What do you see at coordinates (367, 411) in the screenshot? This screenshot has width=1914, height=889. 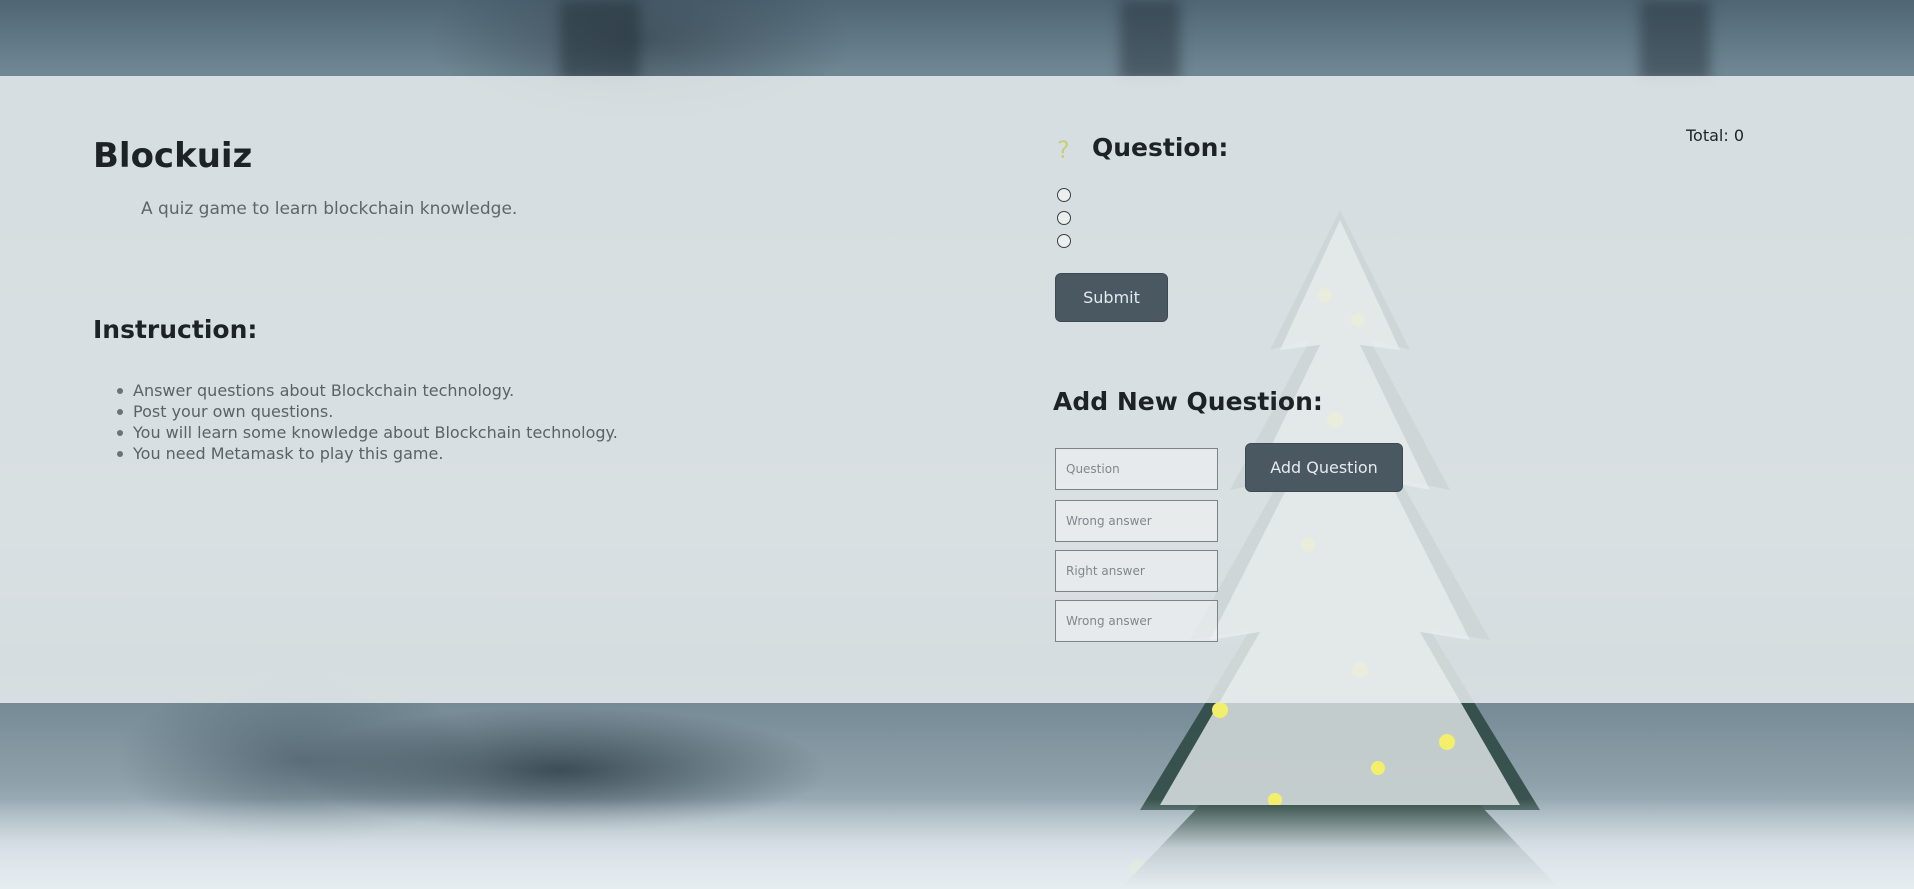 I see `instruction-item: Post your own questions.` at bounding box center [367, 411].